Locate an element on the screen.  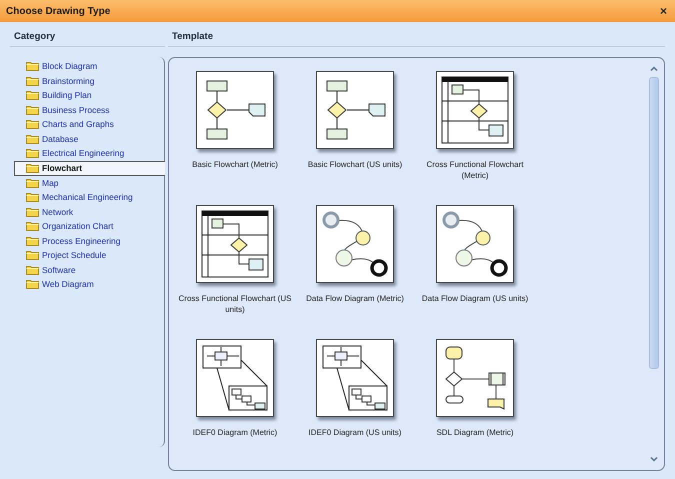
template-label: Data Flow Diagram (US units) is located at coordinates (475, 298).